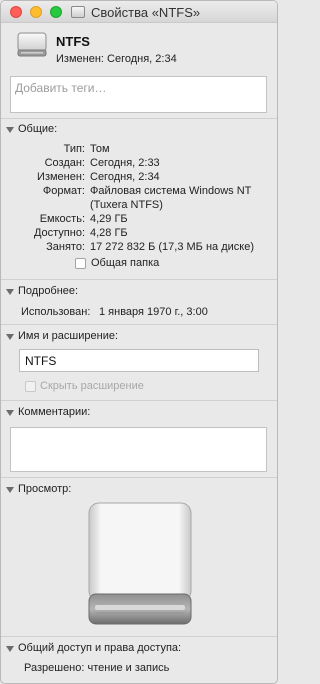 The image size is (320, 684). I want to click on zoom-button, so click(56, 12).